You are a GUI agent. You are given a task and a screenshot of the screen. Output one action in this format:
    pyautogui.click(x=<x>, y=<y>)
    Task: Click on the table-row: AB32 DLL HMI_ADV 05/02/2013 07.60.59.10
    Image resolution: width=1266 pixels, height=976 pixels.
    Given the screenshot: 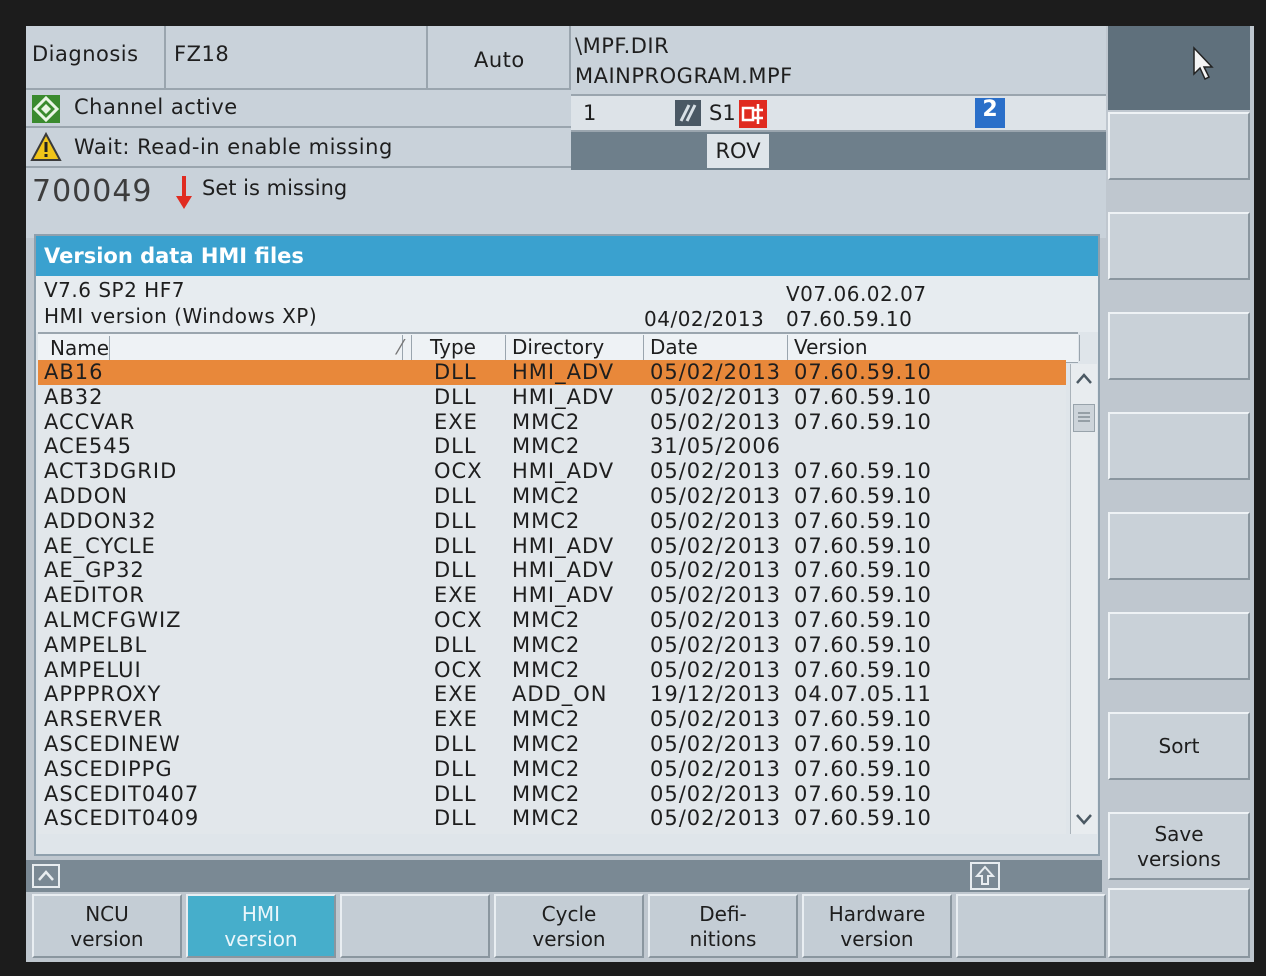 What is the action you would take?
    pyautogui.click(x=552, y=397)
    